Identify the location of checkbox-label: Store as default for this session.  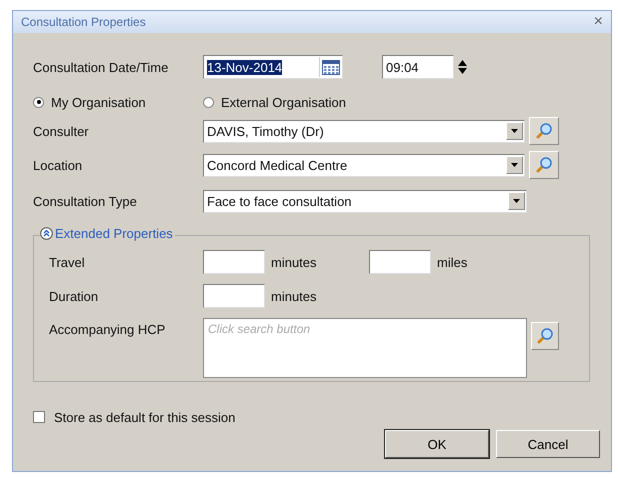
(145, 417).